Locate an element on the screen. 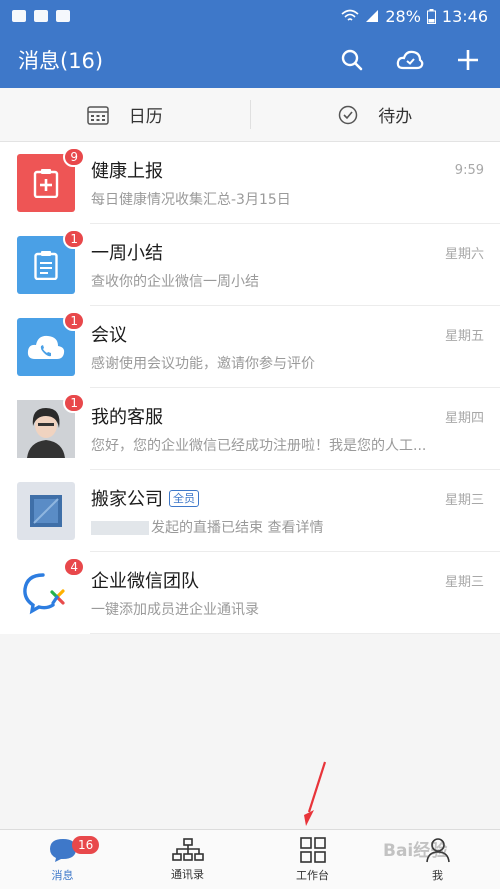 This screenshot has width=500, height=889. cloud-icon is located at coordinates (410, 60).